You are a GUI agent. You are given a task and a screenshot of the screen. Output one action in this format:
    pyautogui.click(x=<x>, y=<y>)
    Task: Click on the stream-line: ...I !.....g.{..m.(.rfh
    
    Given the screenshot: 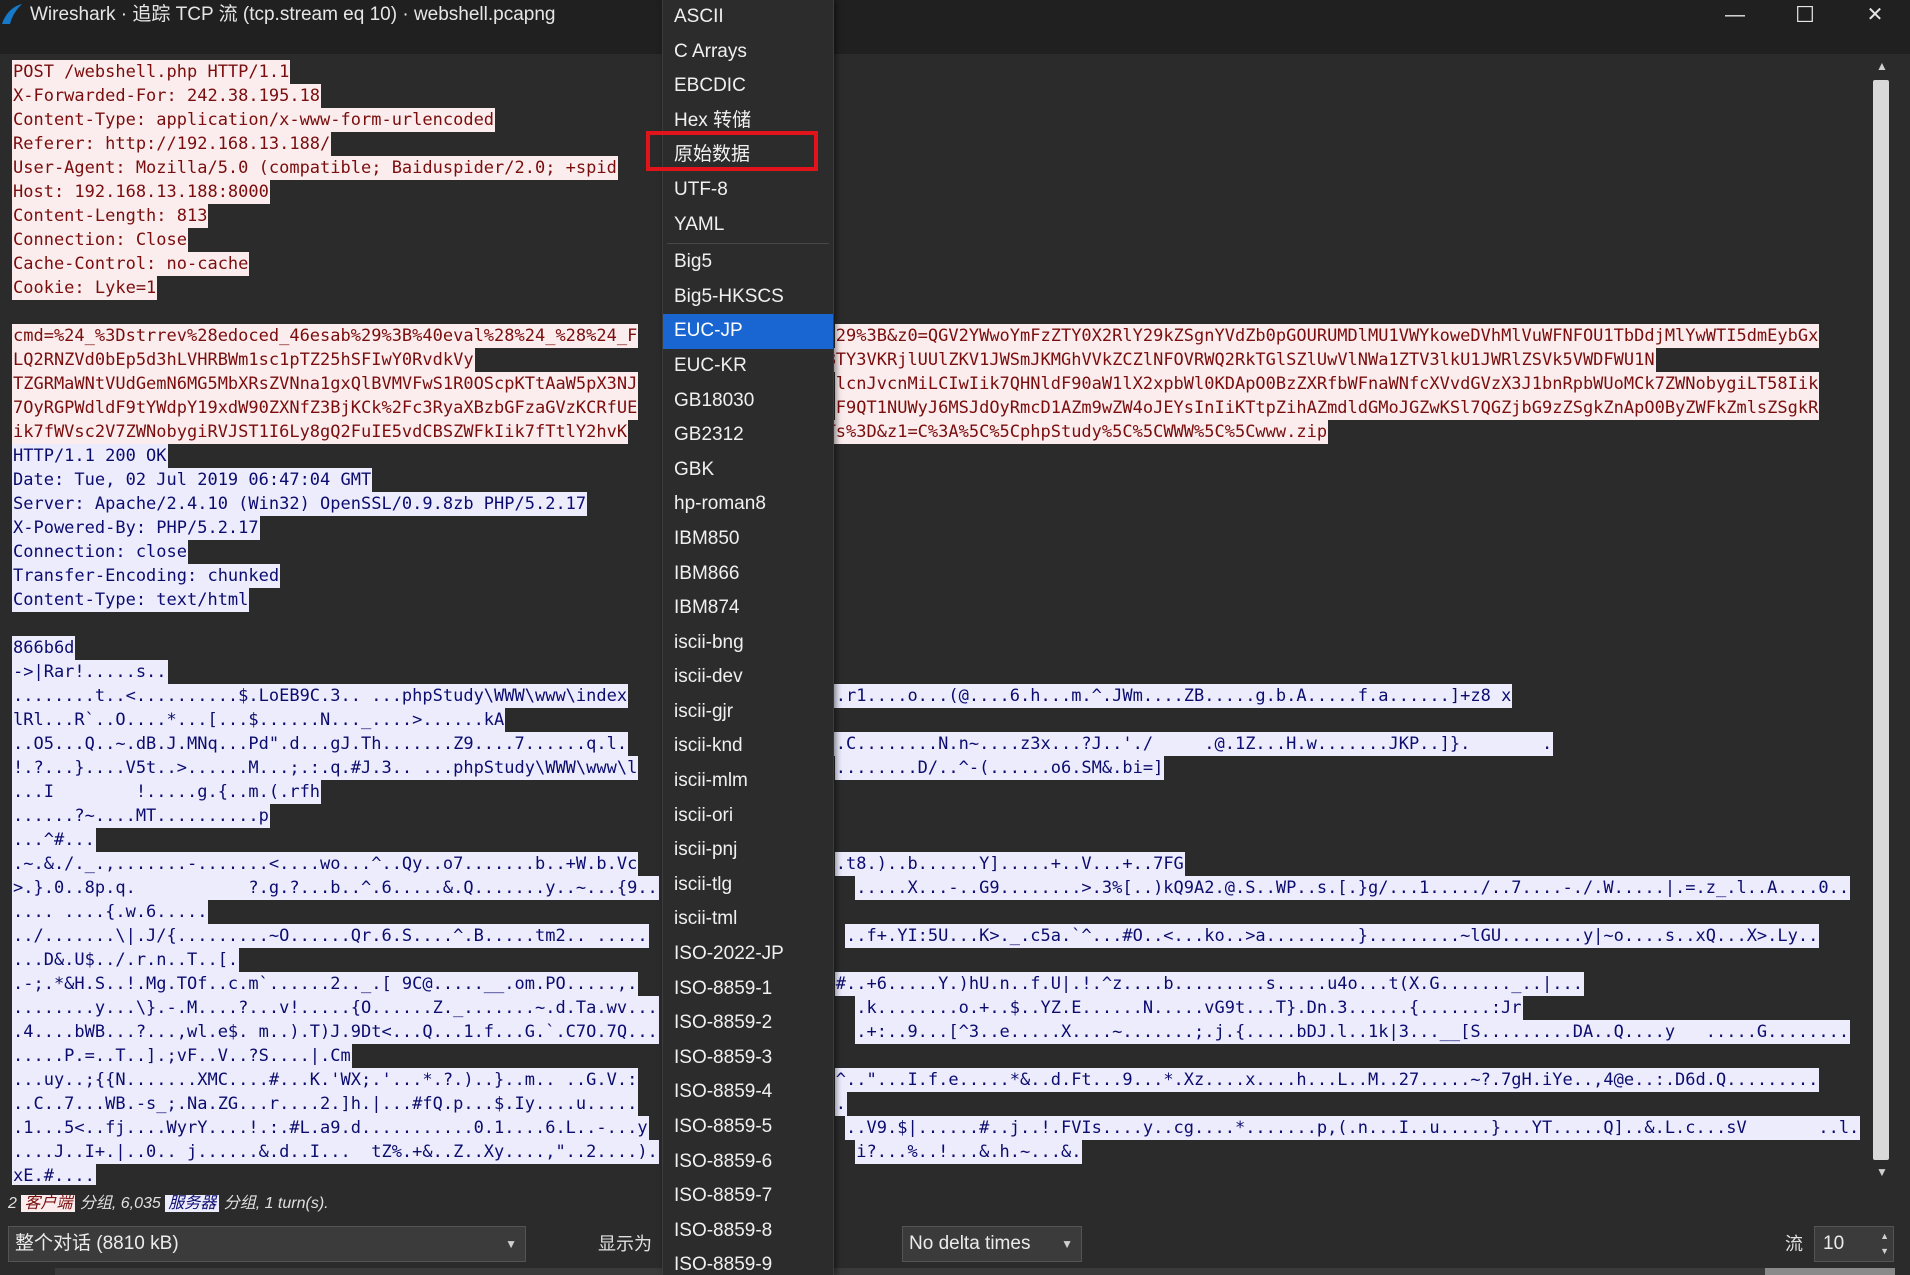 What is the action you would take?
    pyautogui.click(x=937, y=792)
    